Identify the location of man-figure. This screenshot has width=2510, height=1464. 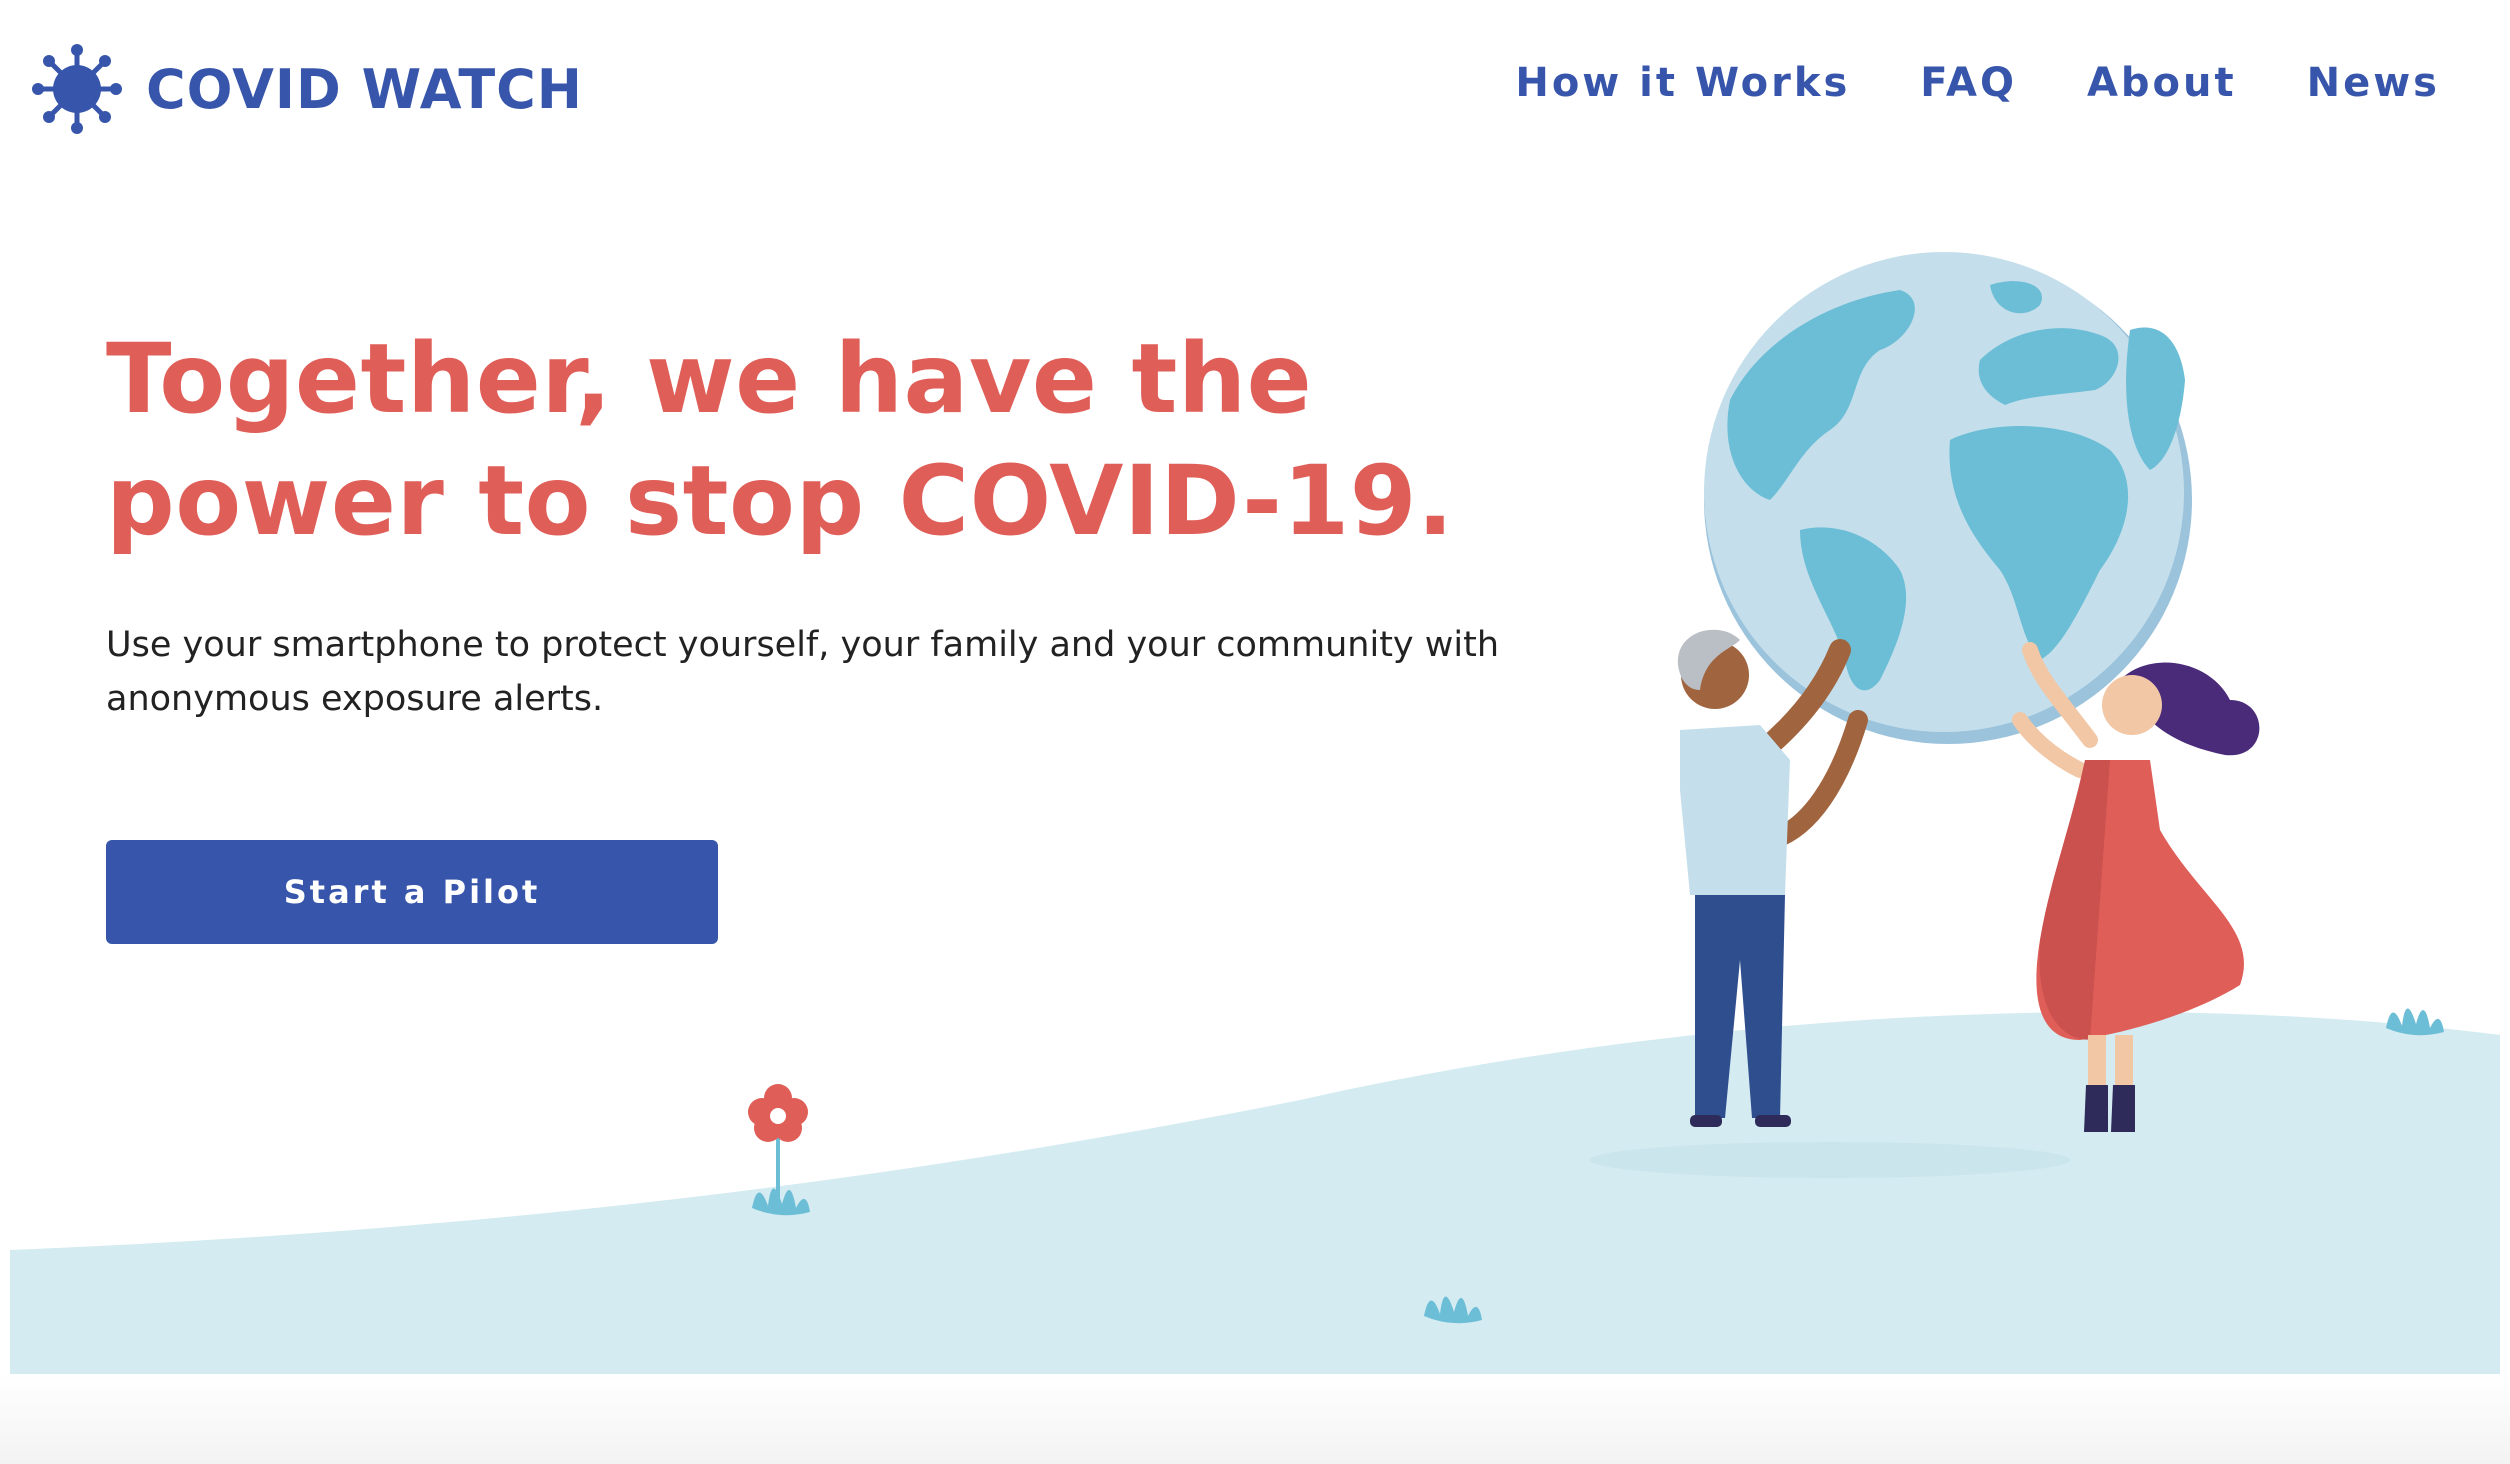
(1772, 878).